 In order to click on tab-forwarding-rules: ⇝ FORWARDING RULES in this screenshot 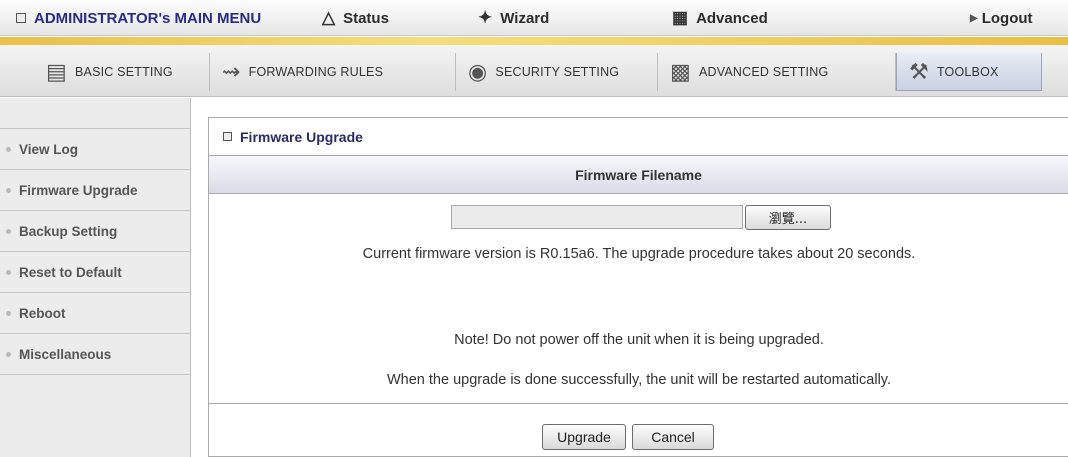, I will do `click(333, 72)`.